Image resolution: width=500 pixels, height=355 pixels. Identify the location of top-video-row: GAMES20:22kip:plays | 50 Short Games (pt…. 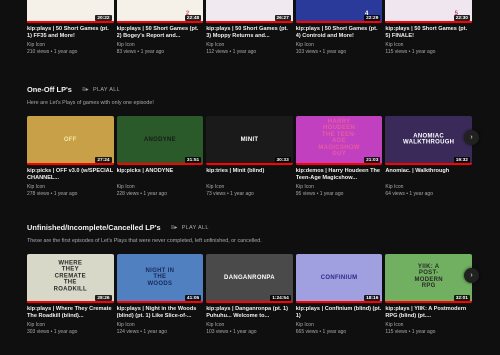
(250, 27).